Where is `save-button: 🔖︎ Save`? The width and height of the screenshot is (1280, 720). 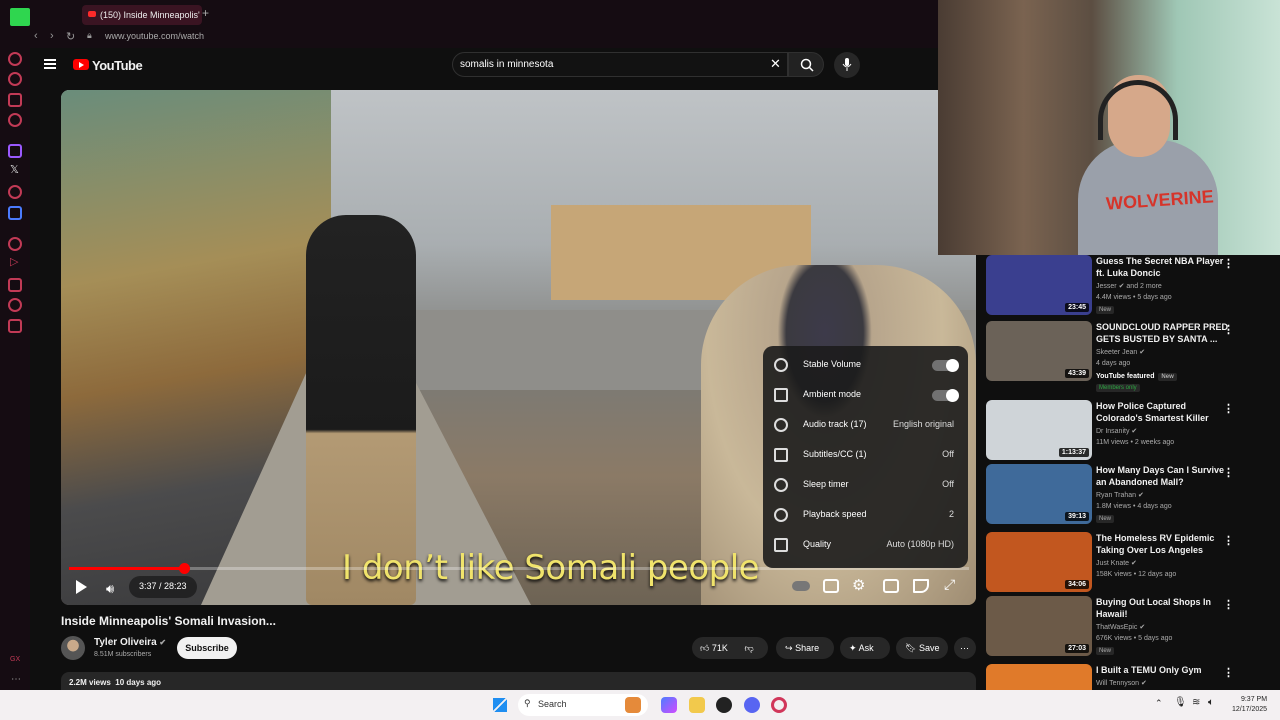
save-button: 🔖︎ Save is located at coordinates (922, 648).